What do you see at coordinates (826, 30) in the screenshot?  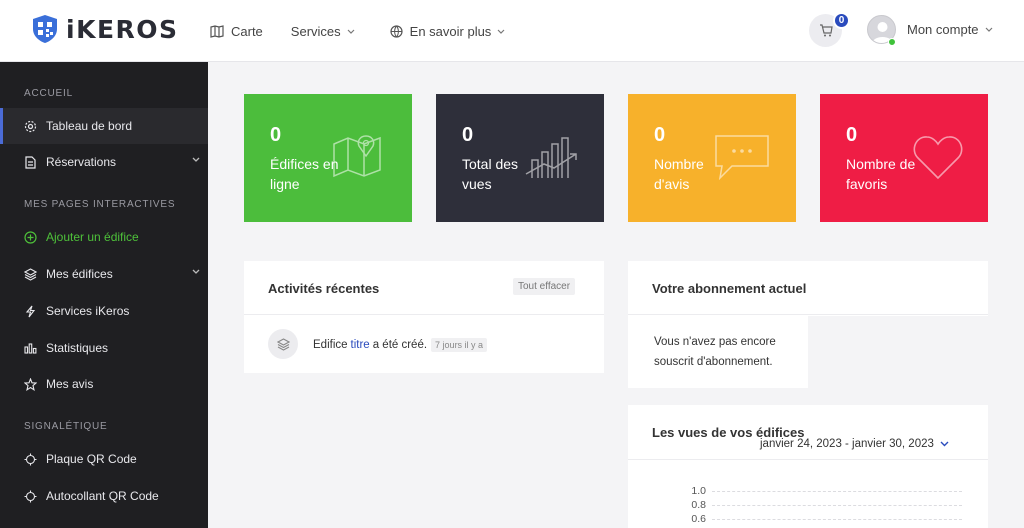 I see `cart-icon` at bounding box center [826, 30].